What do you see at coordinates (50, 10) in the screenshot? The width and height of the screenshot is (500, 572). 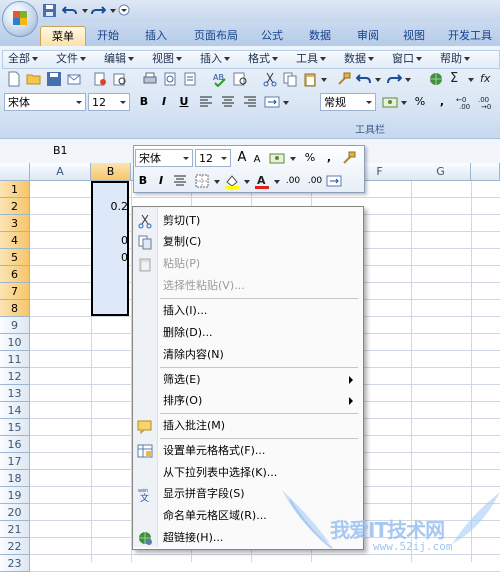 I see `save-icon` at bounding box center [50, 10].